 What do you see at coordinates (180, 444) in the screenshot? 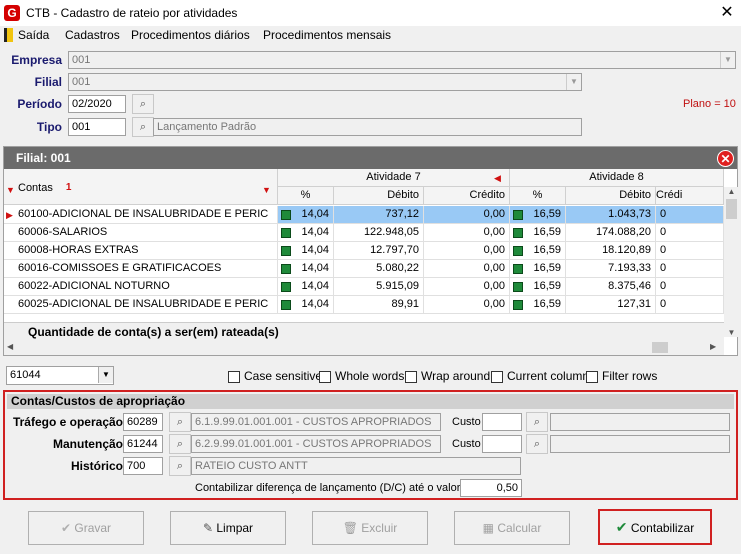
I see `manutencao-lookup-binoculars-icon: ⌕` at bounding box center [180, 444].